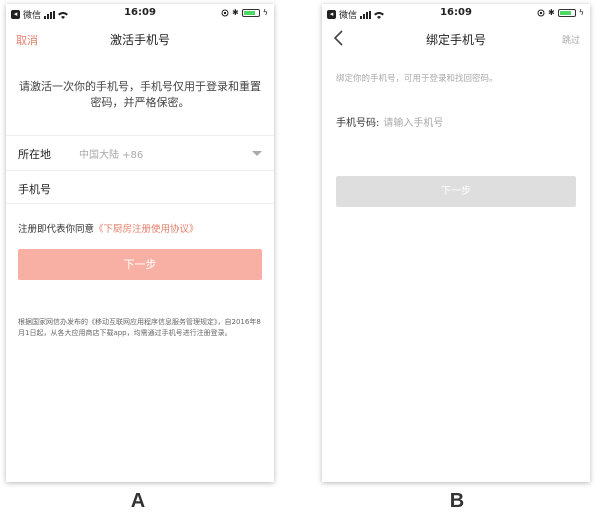  I want to click on intro-text: 请激活一次你的手机号，手机号仅用于登录和重置密码，并严格保密。, so click(140, 94).